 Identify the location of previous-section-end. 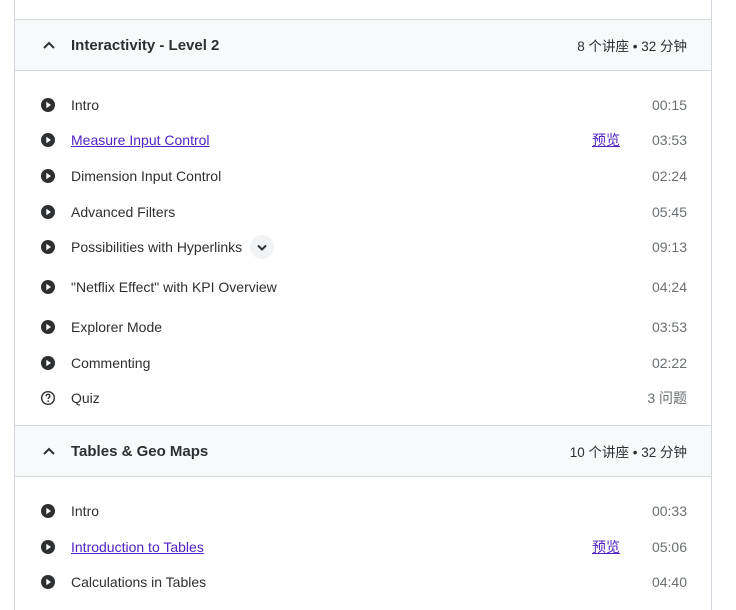
(363, 9).